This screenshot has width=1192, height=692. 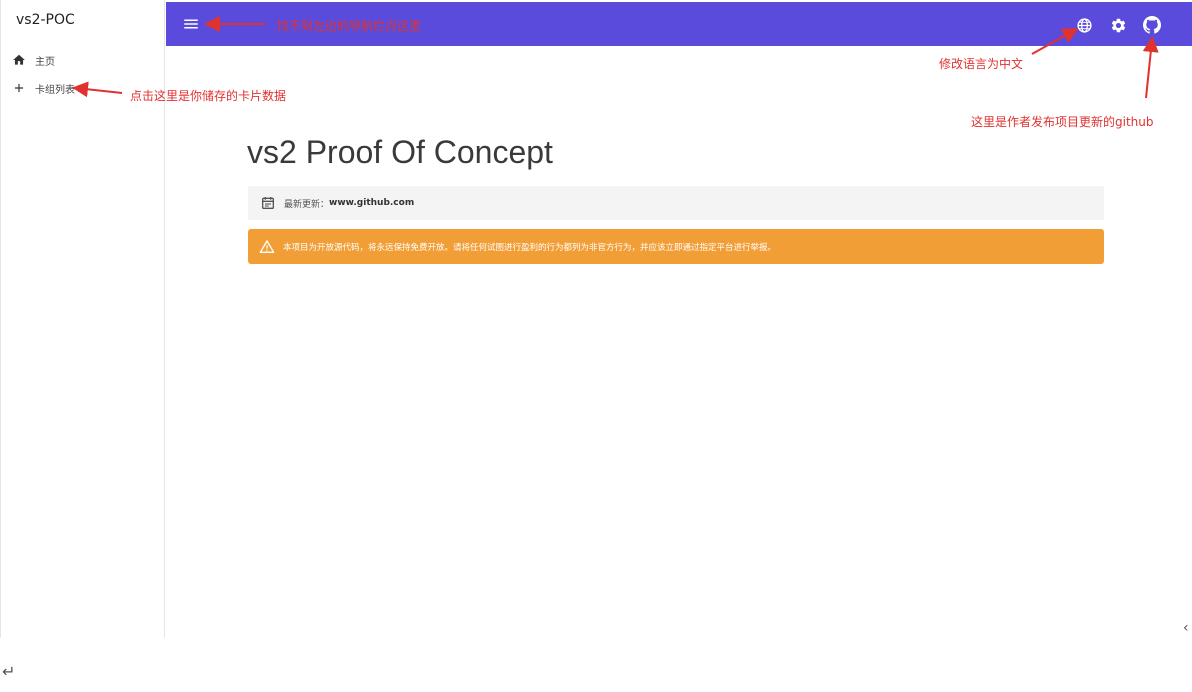 I want to click on menu-icon, so click(x=191, y=24).